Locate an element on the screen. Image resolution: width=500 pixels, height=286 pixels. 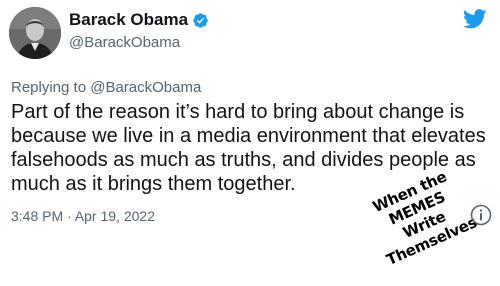
author-block: Barack Obama @BarackObama is located at coordinates (139, 30).